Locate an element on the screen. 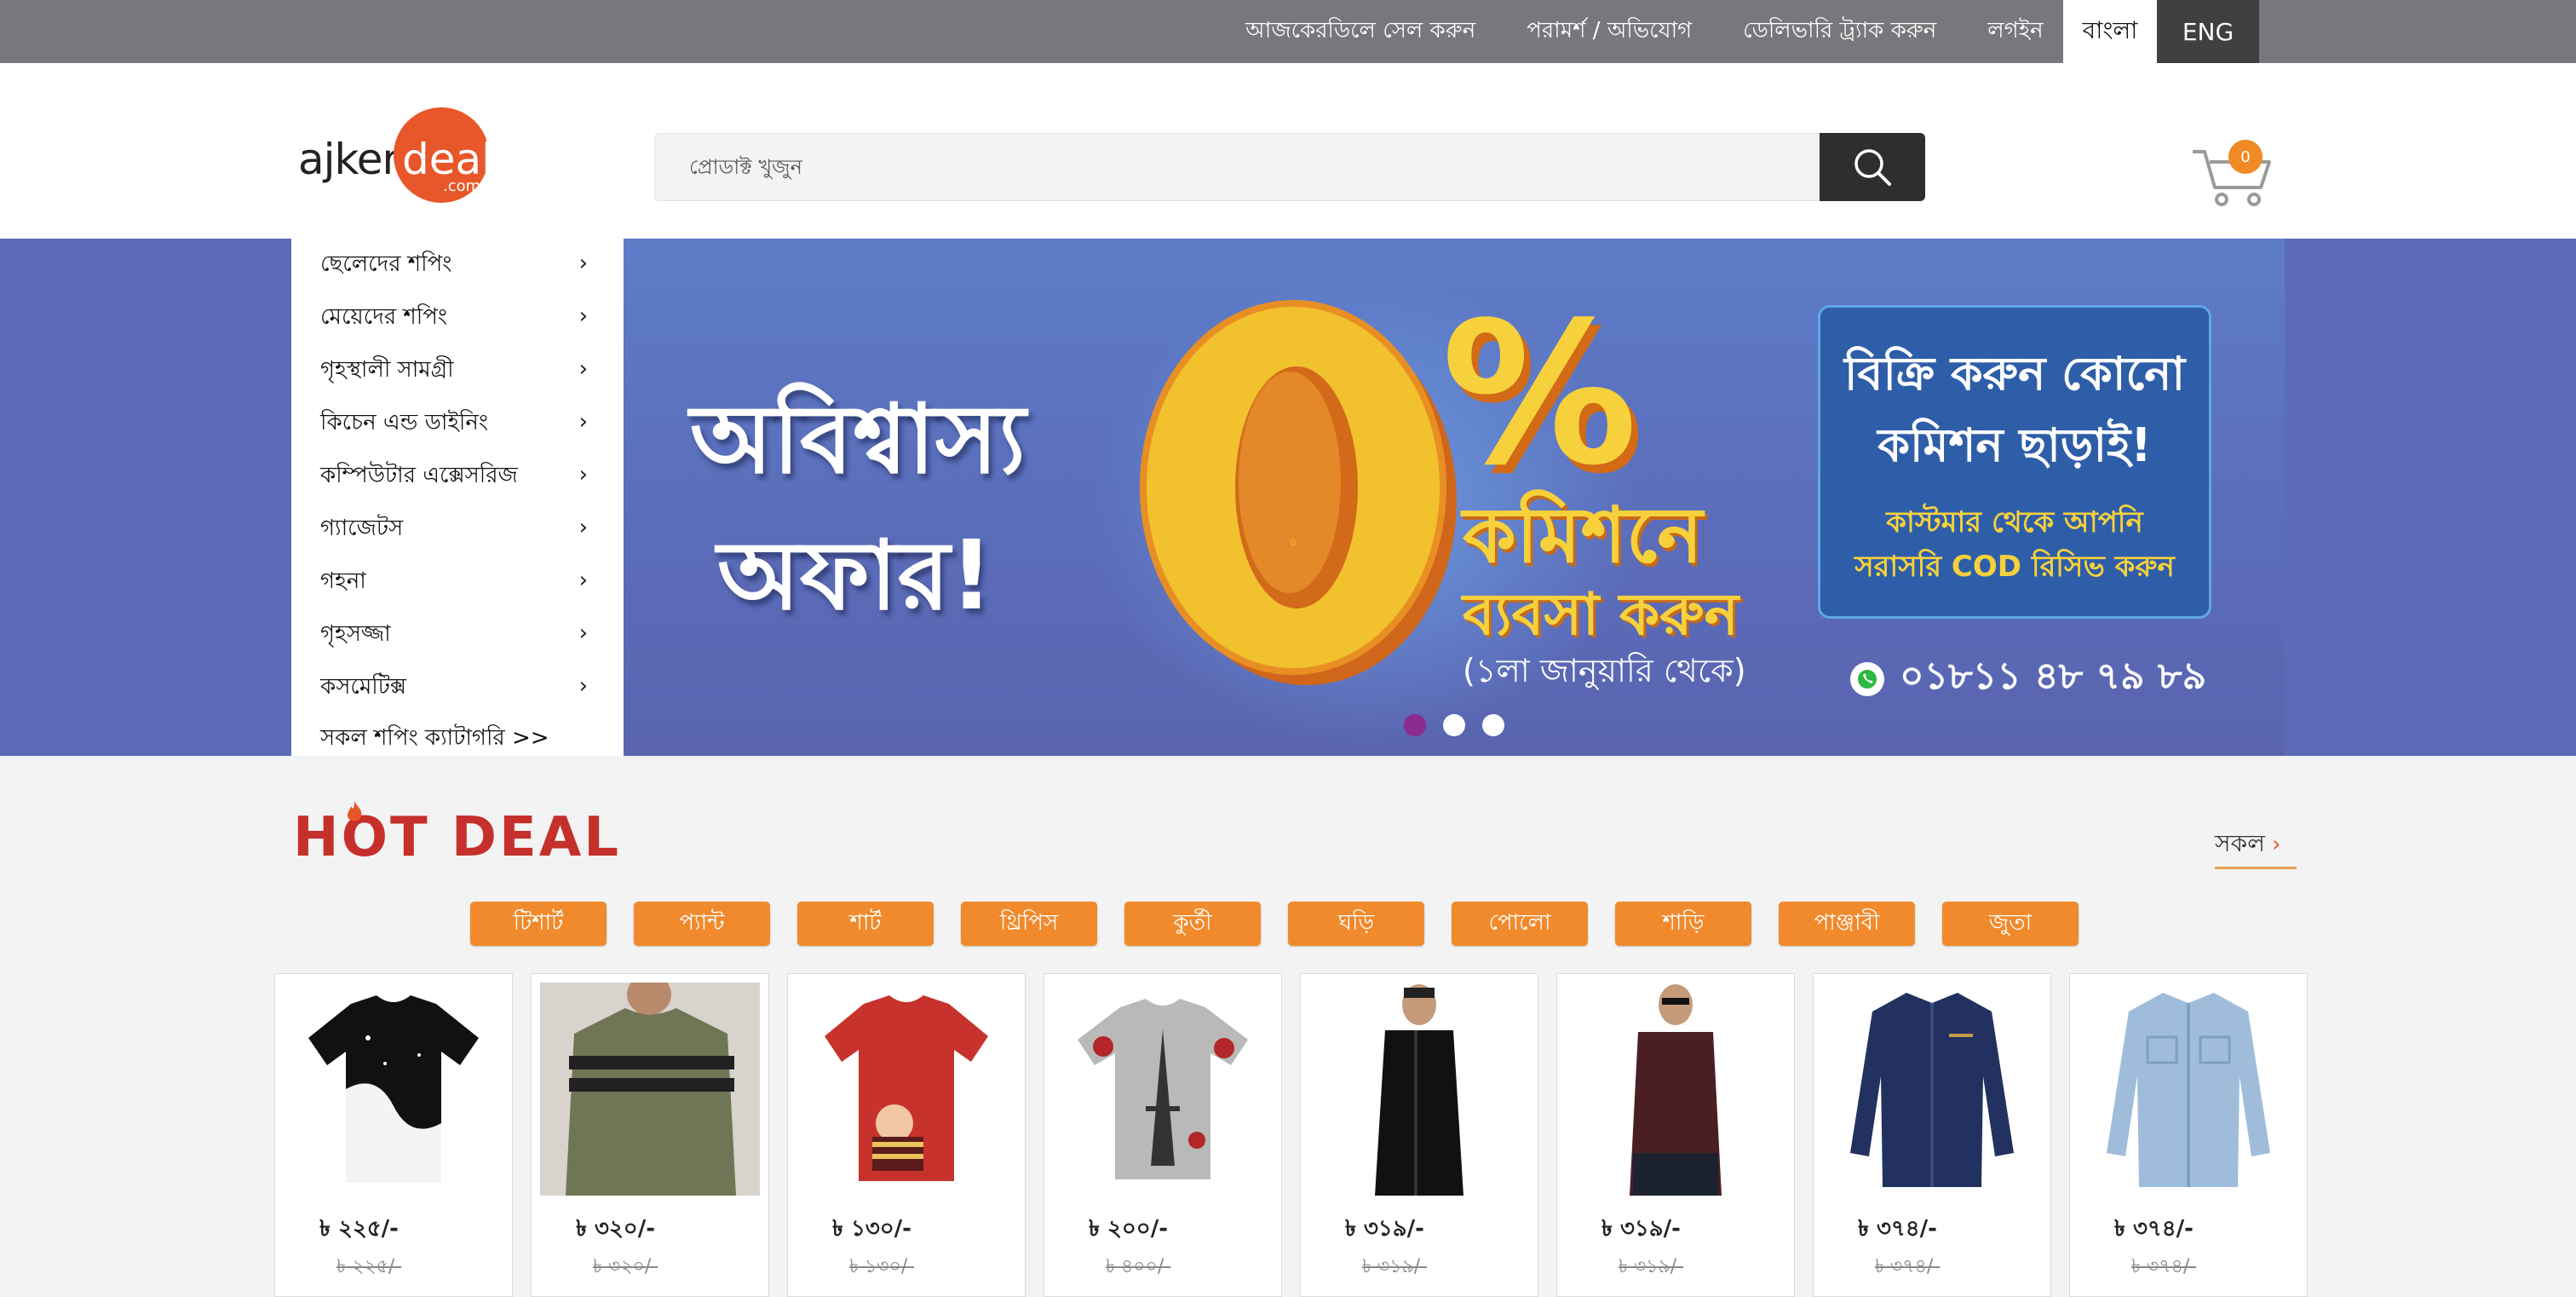 The height and width of the screenshot is (1297, 2576). search-button is located at coordinates (1872, 167).